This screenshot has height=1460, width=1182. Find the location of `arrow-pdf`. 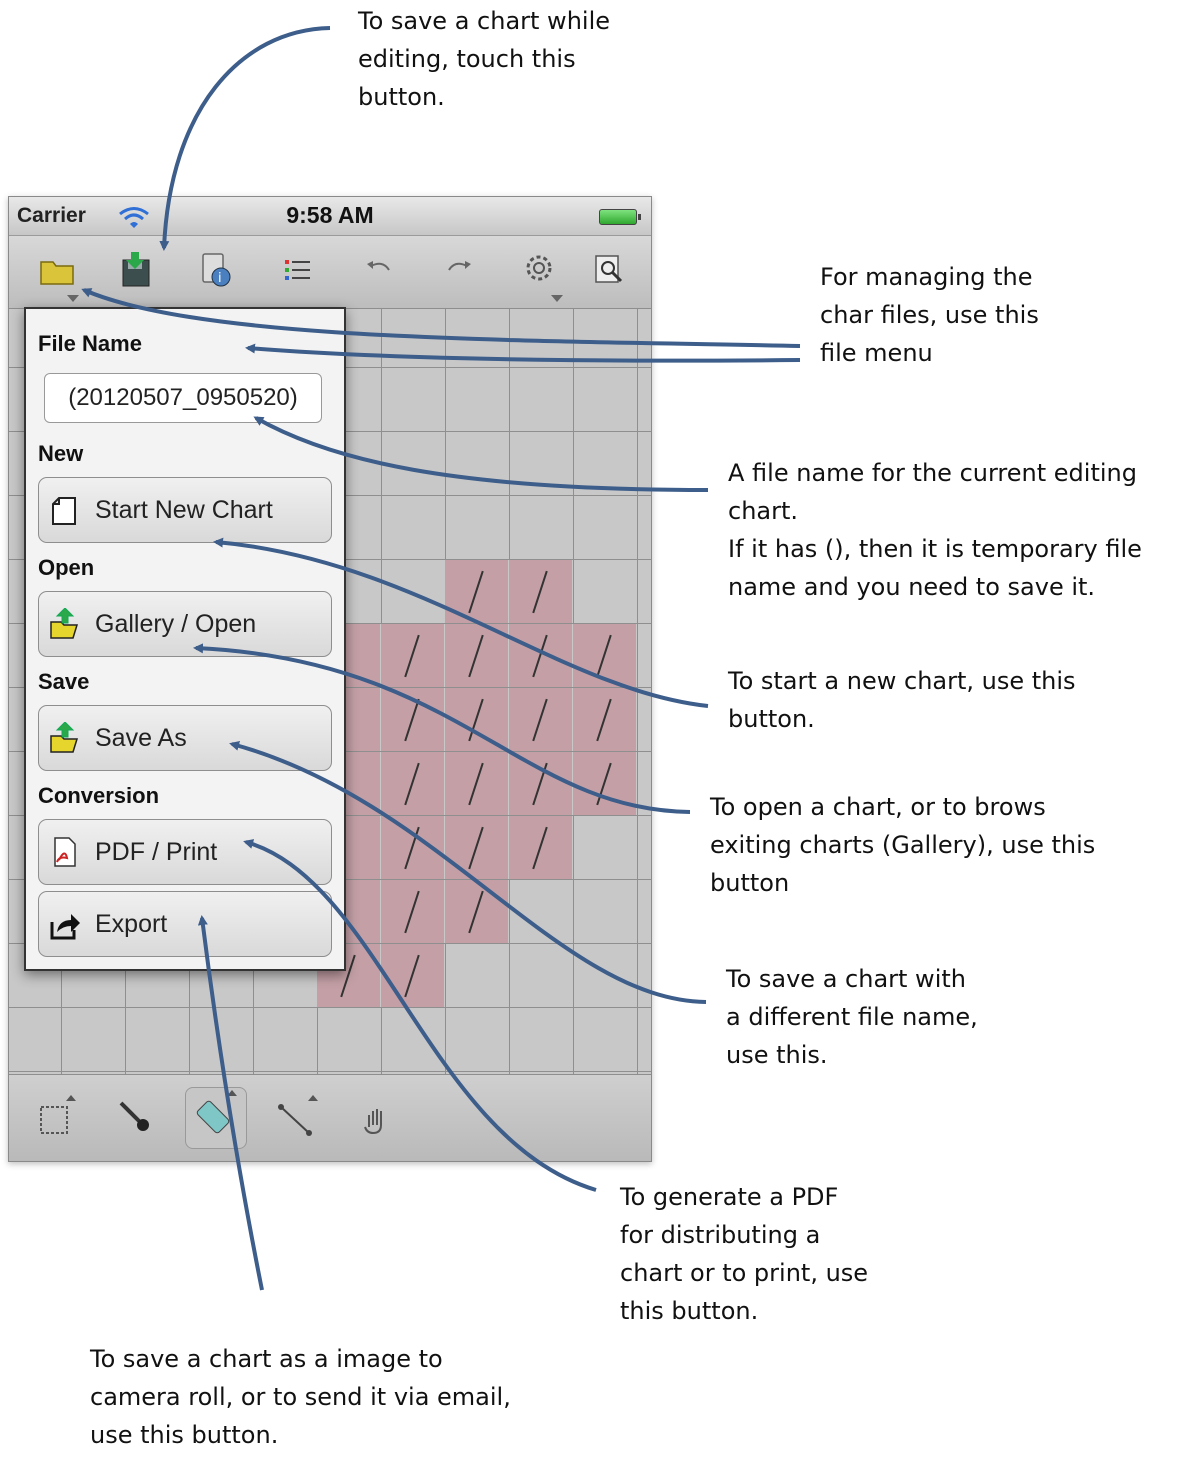

arrow-pdf is located at coordinates (420, 1015).